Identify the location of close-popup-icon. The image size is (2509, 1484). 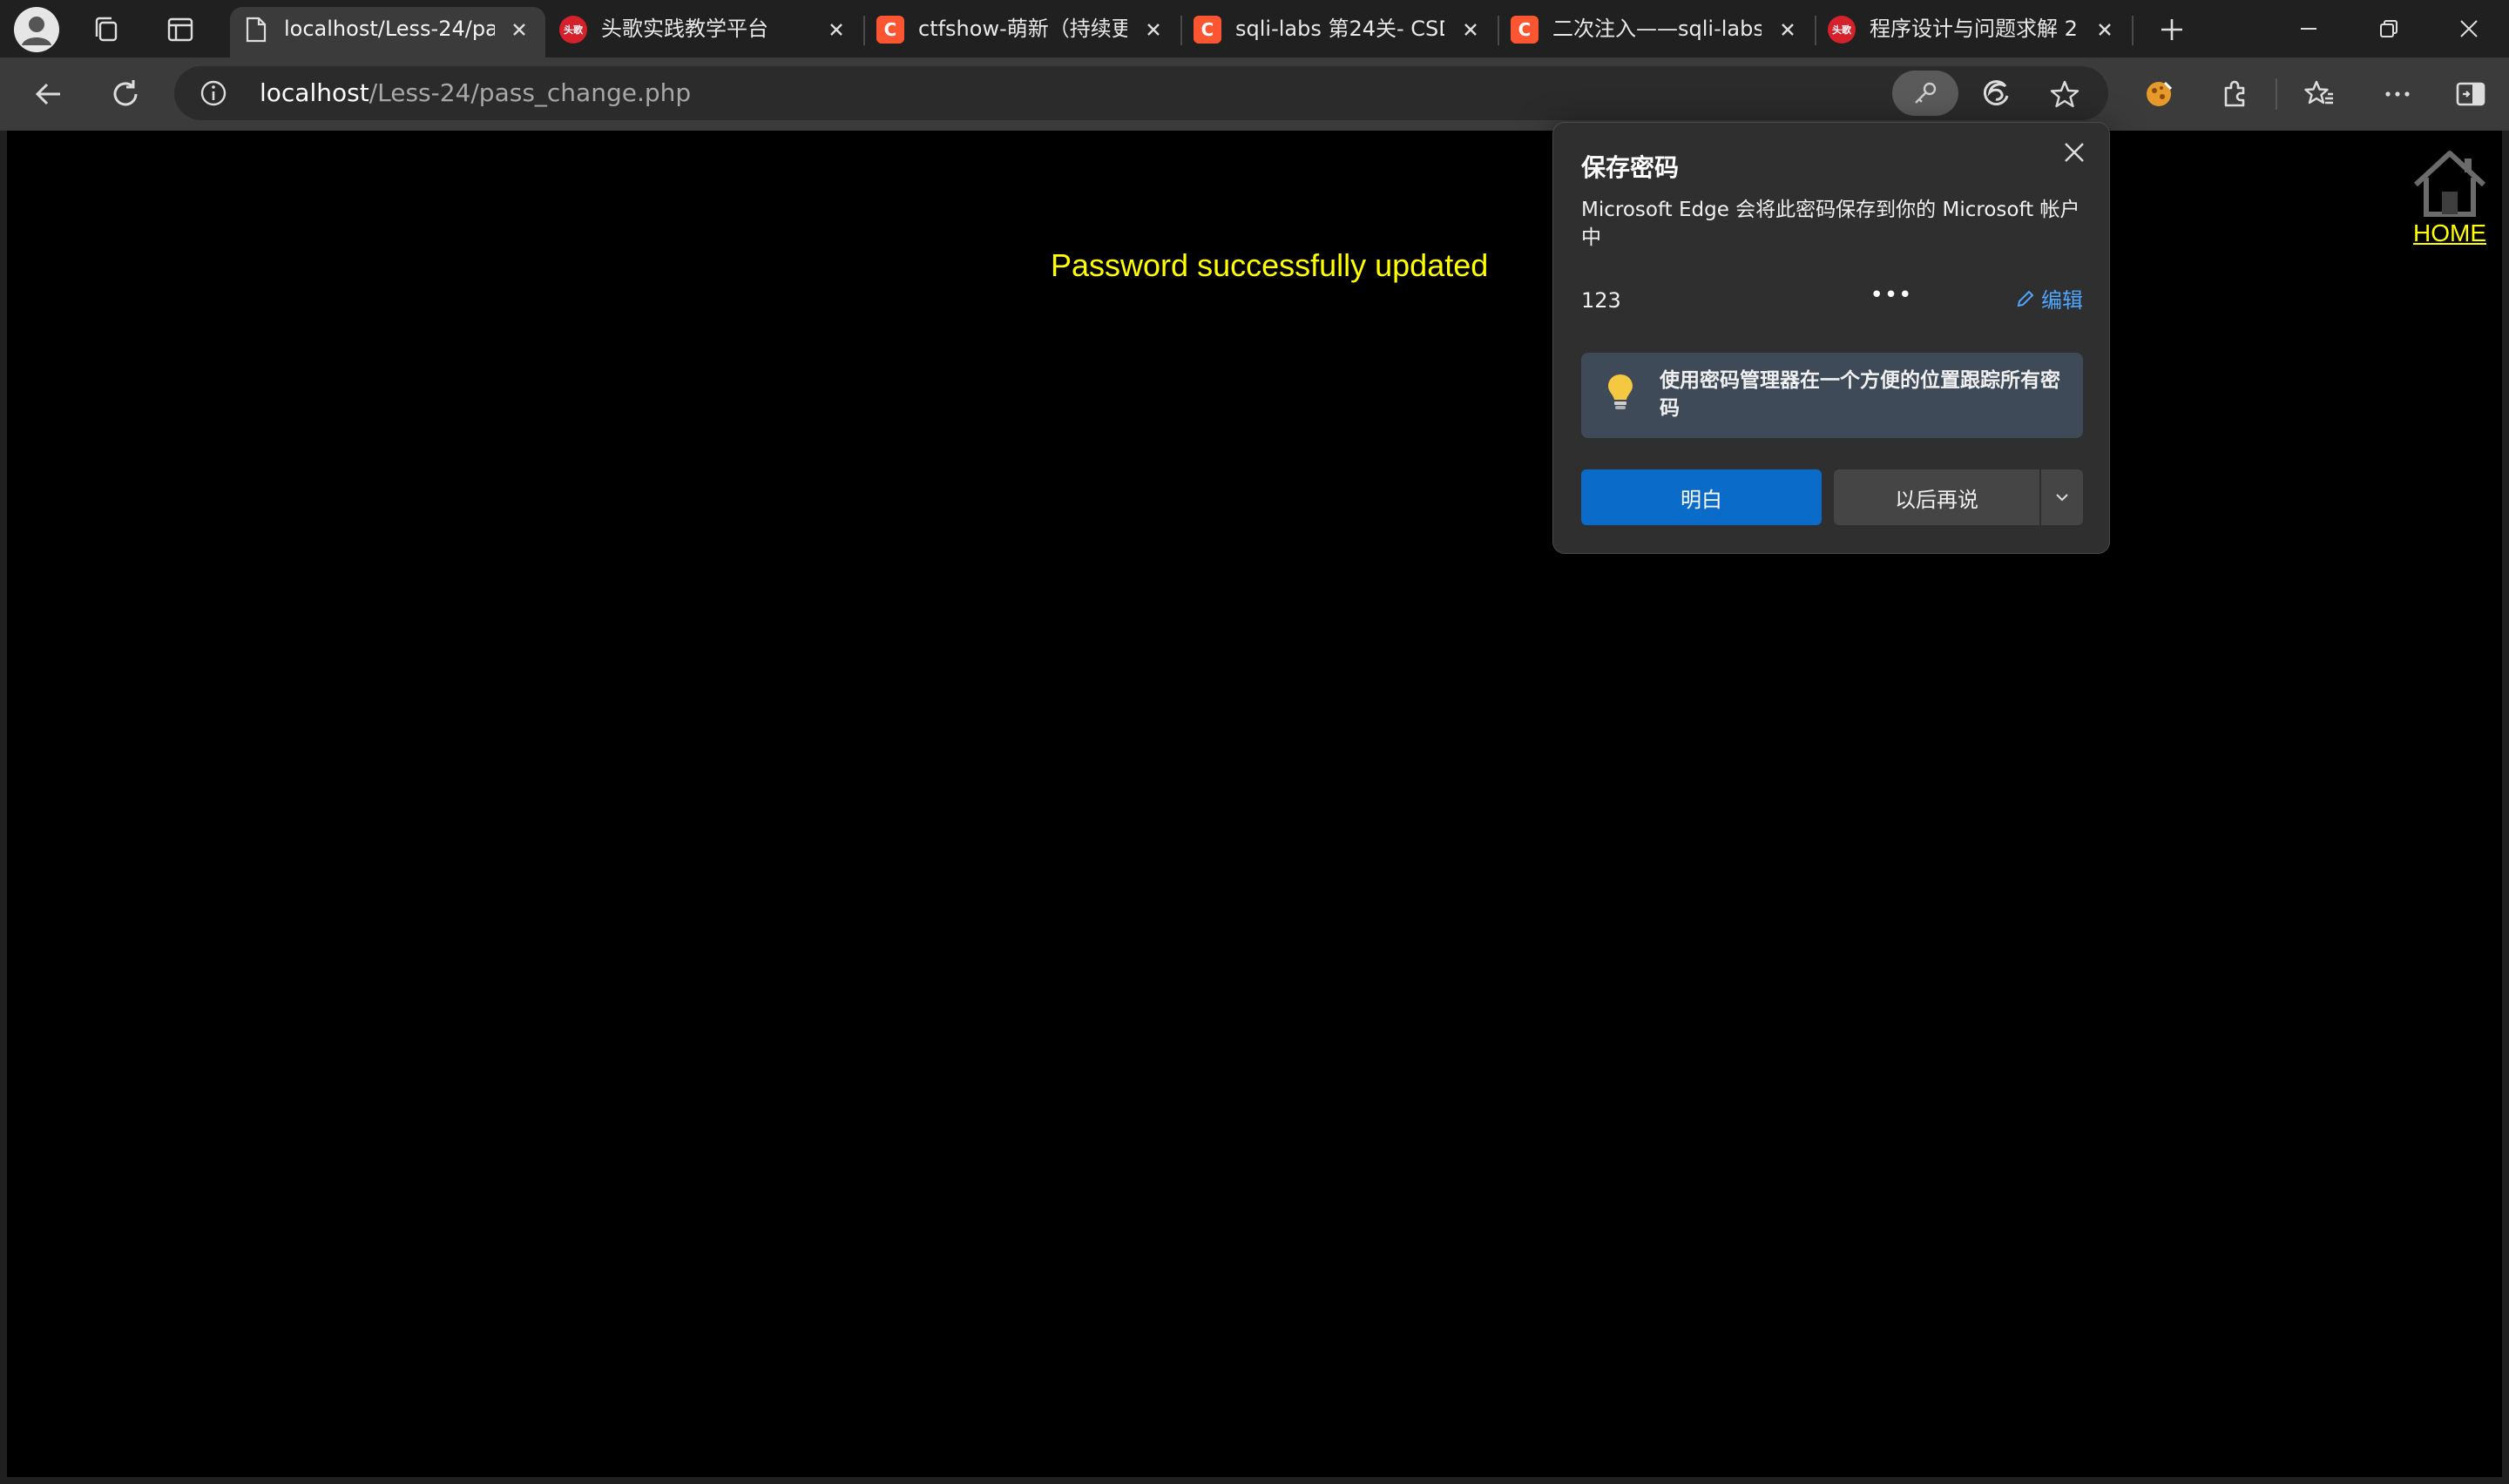
(2074, 152).